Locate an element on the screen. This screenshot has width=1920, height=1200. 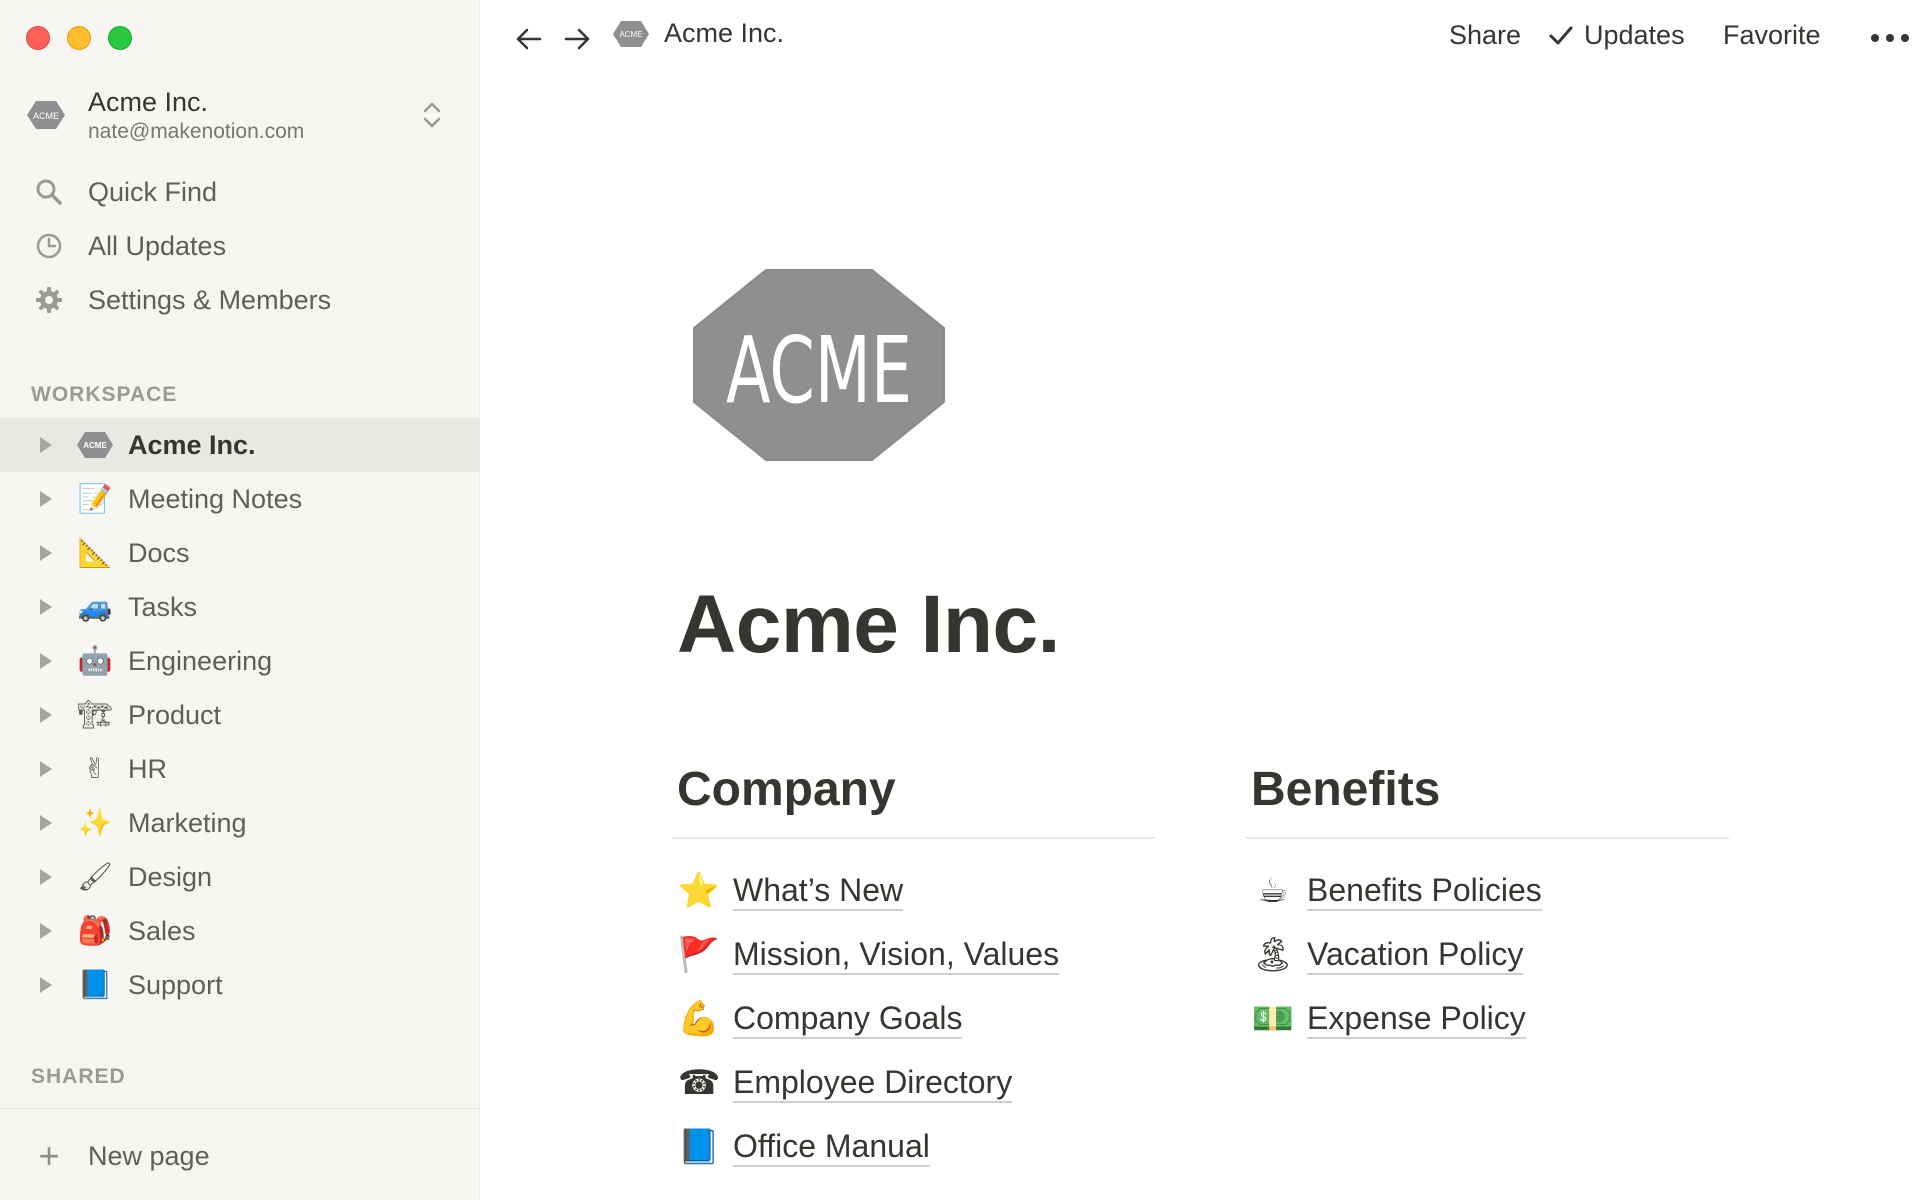
sidebar-item-docs: 📐 Docs is located at coordinates (240, 553).